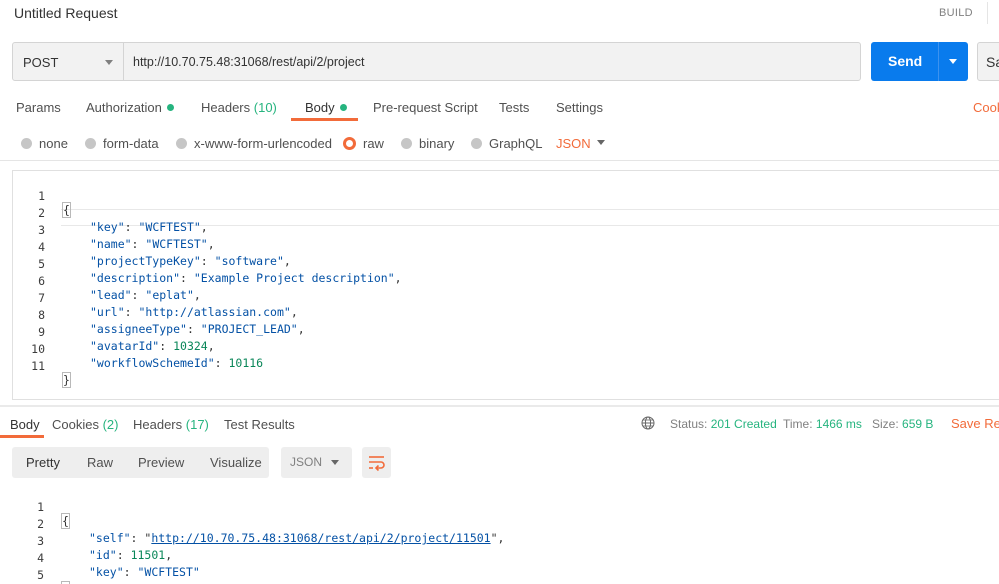  I want to click on time-label: Time: 1466 ms, so click(822, 424).